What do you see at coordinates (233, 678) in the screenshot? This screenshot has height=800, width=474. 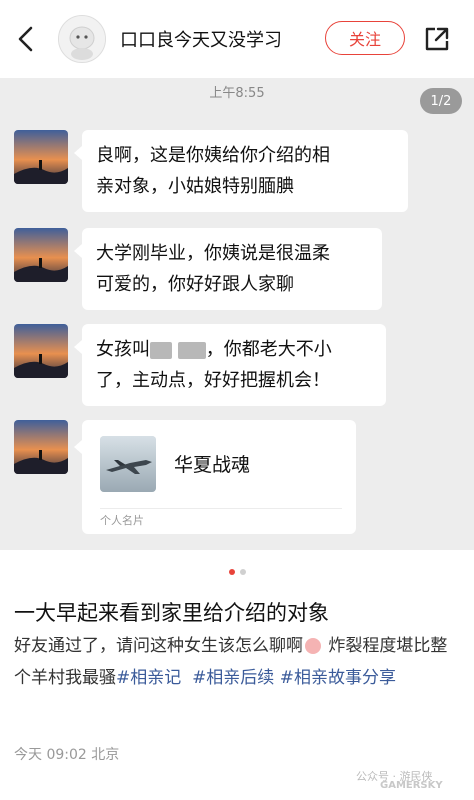 I see `hashtag-link: #相亲后续` at bounding box center [233, 678].